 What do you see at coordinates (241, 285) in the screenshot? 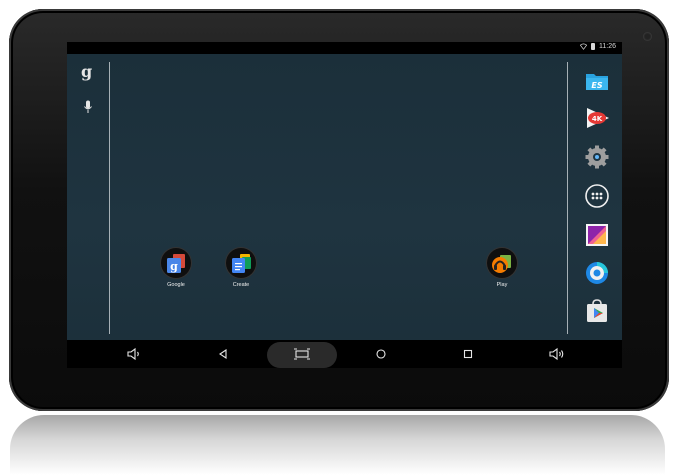
I see `create-folder-label: Create` at bounding box center [241, 285].